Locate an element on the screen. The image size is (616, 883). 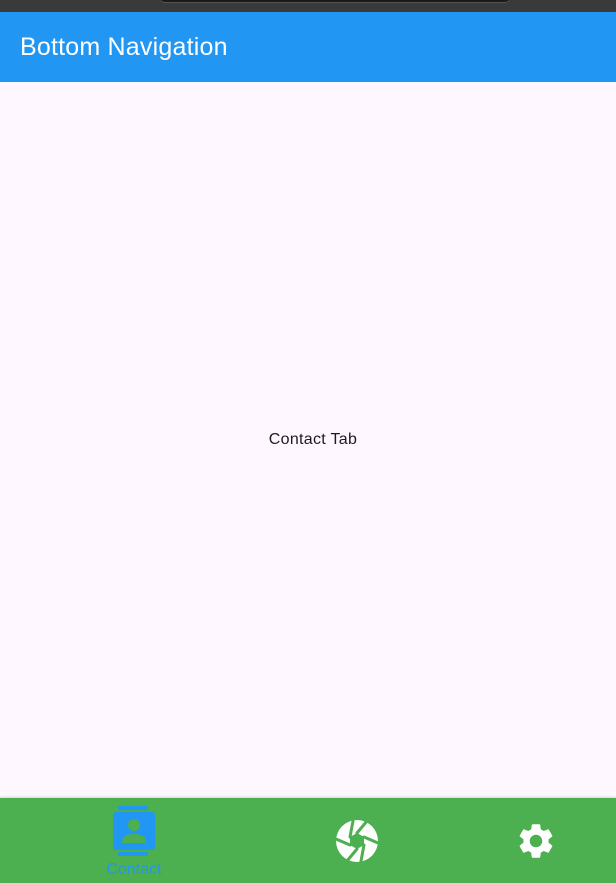
nav-item-camera is located at coordinates (358, 840).